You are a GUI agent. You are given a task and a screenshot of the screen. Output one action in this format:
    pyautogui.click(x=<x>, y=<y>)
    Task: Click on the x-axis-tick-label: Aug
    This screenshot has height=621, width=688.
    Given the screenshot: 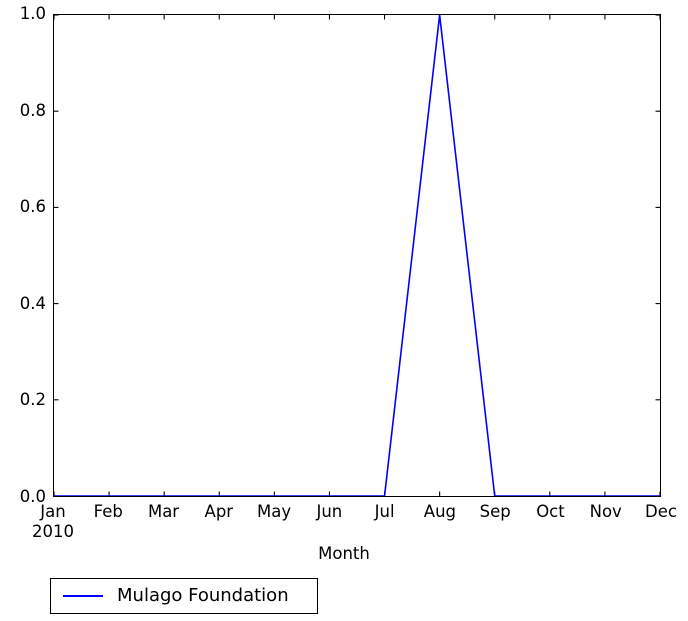 What is the action you would take?
    pyautogui.click(x=440, y=511)
    